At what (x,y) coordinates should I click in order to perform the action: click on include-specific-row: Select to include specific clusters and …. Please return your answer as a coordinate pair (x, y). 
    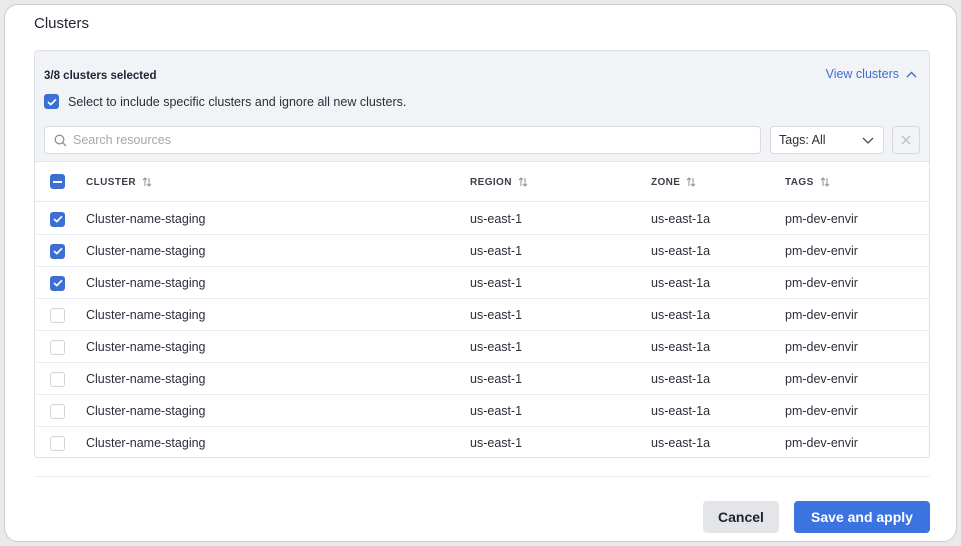
    Looking at the image, I should click on (225, 101).